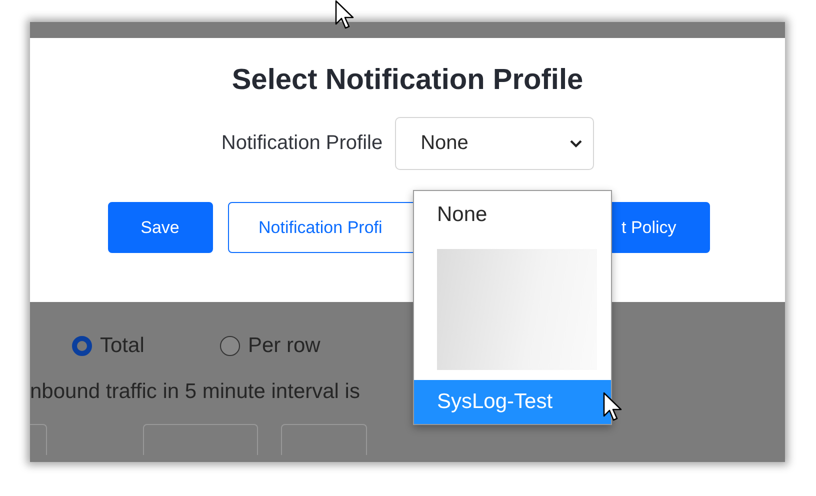 This screenshot has width=816, height=496. Describe the element at coordinates (284, 346) in the screenshot. I see `radio-label: Per row` at that location.